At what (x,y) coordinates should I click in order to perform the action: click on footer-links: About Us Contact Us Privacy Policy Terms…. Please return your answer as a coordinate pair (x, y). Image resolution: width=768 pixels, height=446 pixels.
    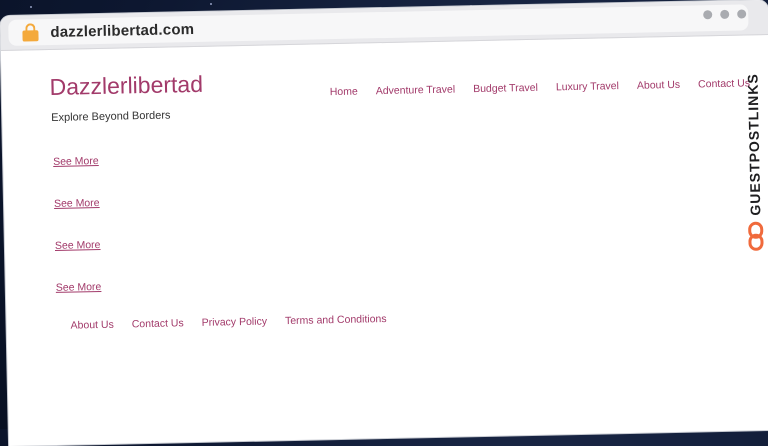
    Looking at the image, I should click on (228, 322).